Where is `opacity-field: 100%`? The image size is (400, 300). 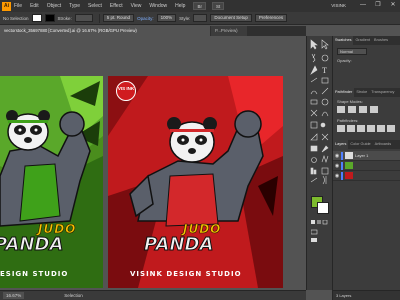
opacity-field: 100% is located at coordinates (166, 18).